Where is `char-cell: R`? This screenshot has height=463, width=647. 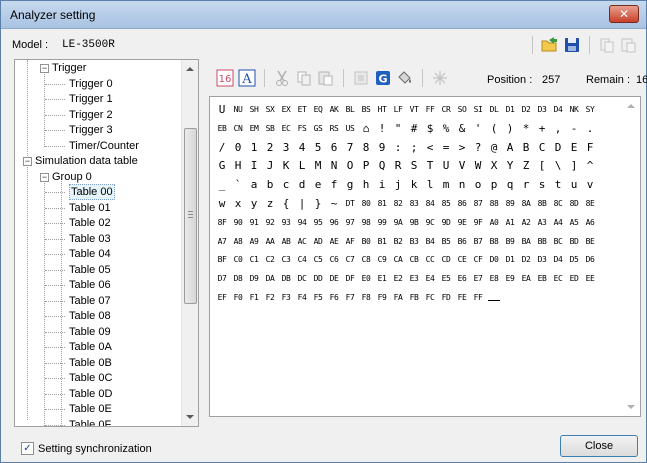 char-cell: R is located at coordinates (398, 166).